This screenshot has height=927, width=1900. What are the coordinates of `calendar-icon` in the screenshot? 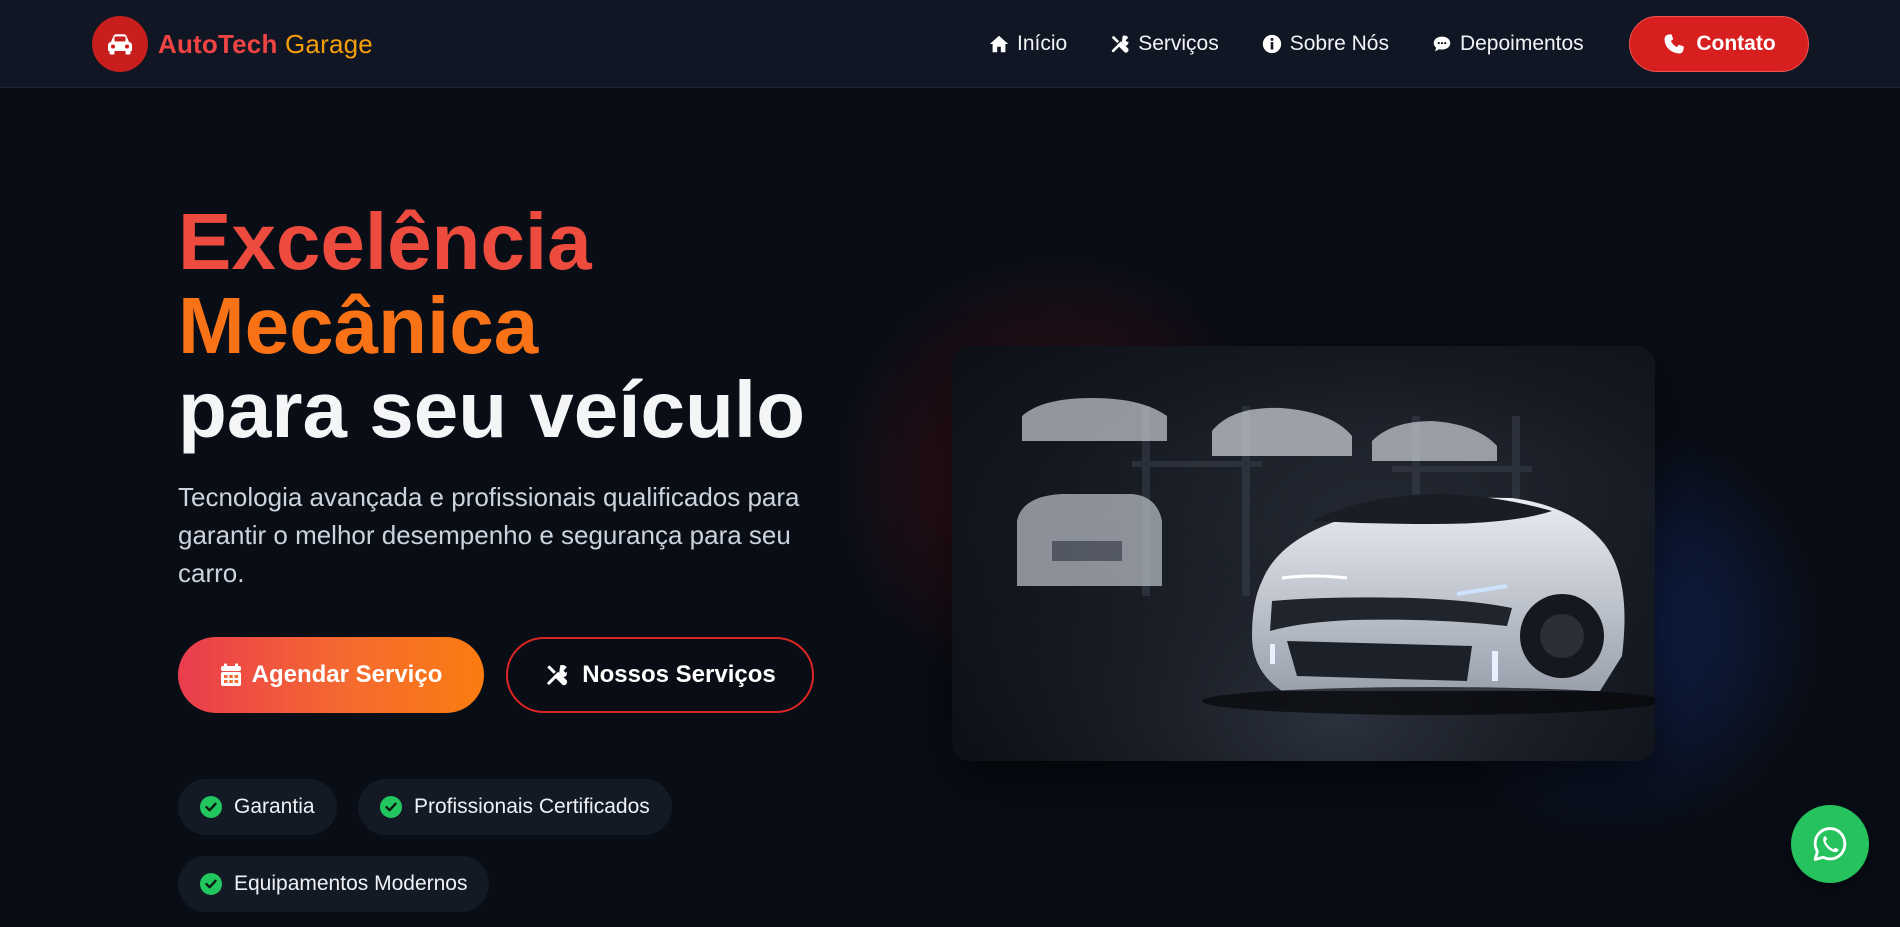 It's located at (230, 674).